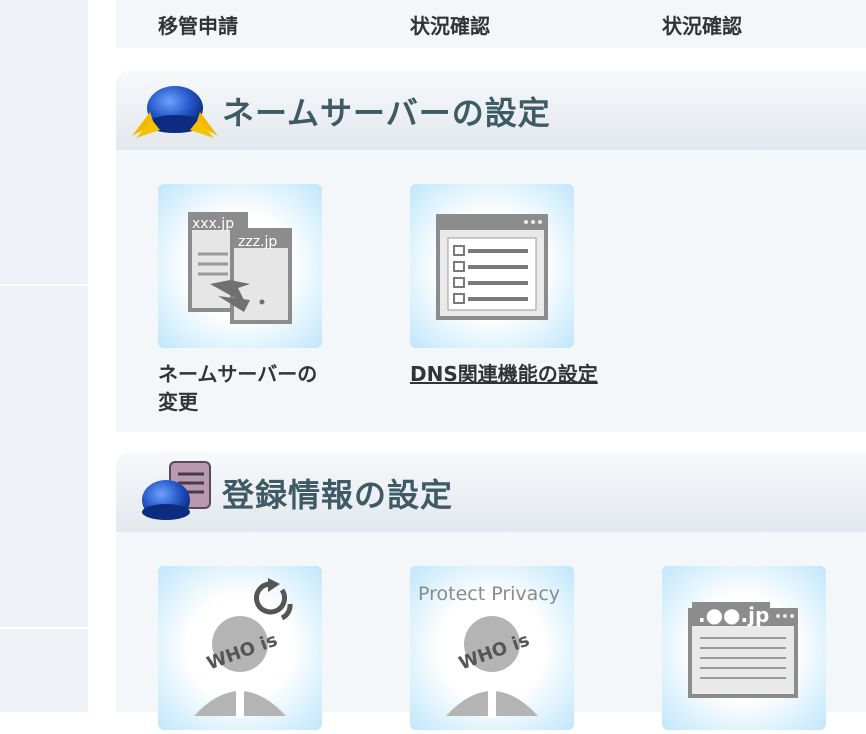 This screenshot has width=866, height=734. I want to click on protect-privacy-tile: Protect Privacy WHO is, so click(492, 648).